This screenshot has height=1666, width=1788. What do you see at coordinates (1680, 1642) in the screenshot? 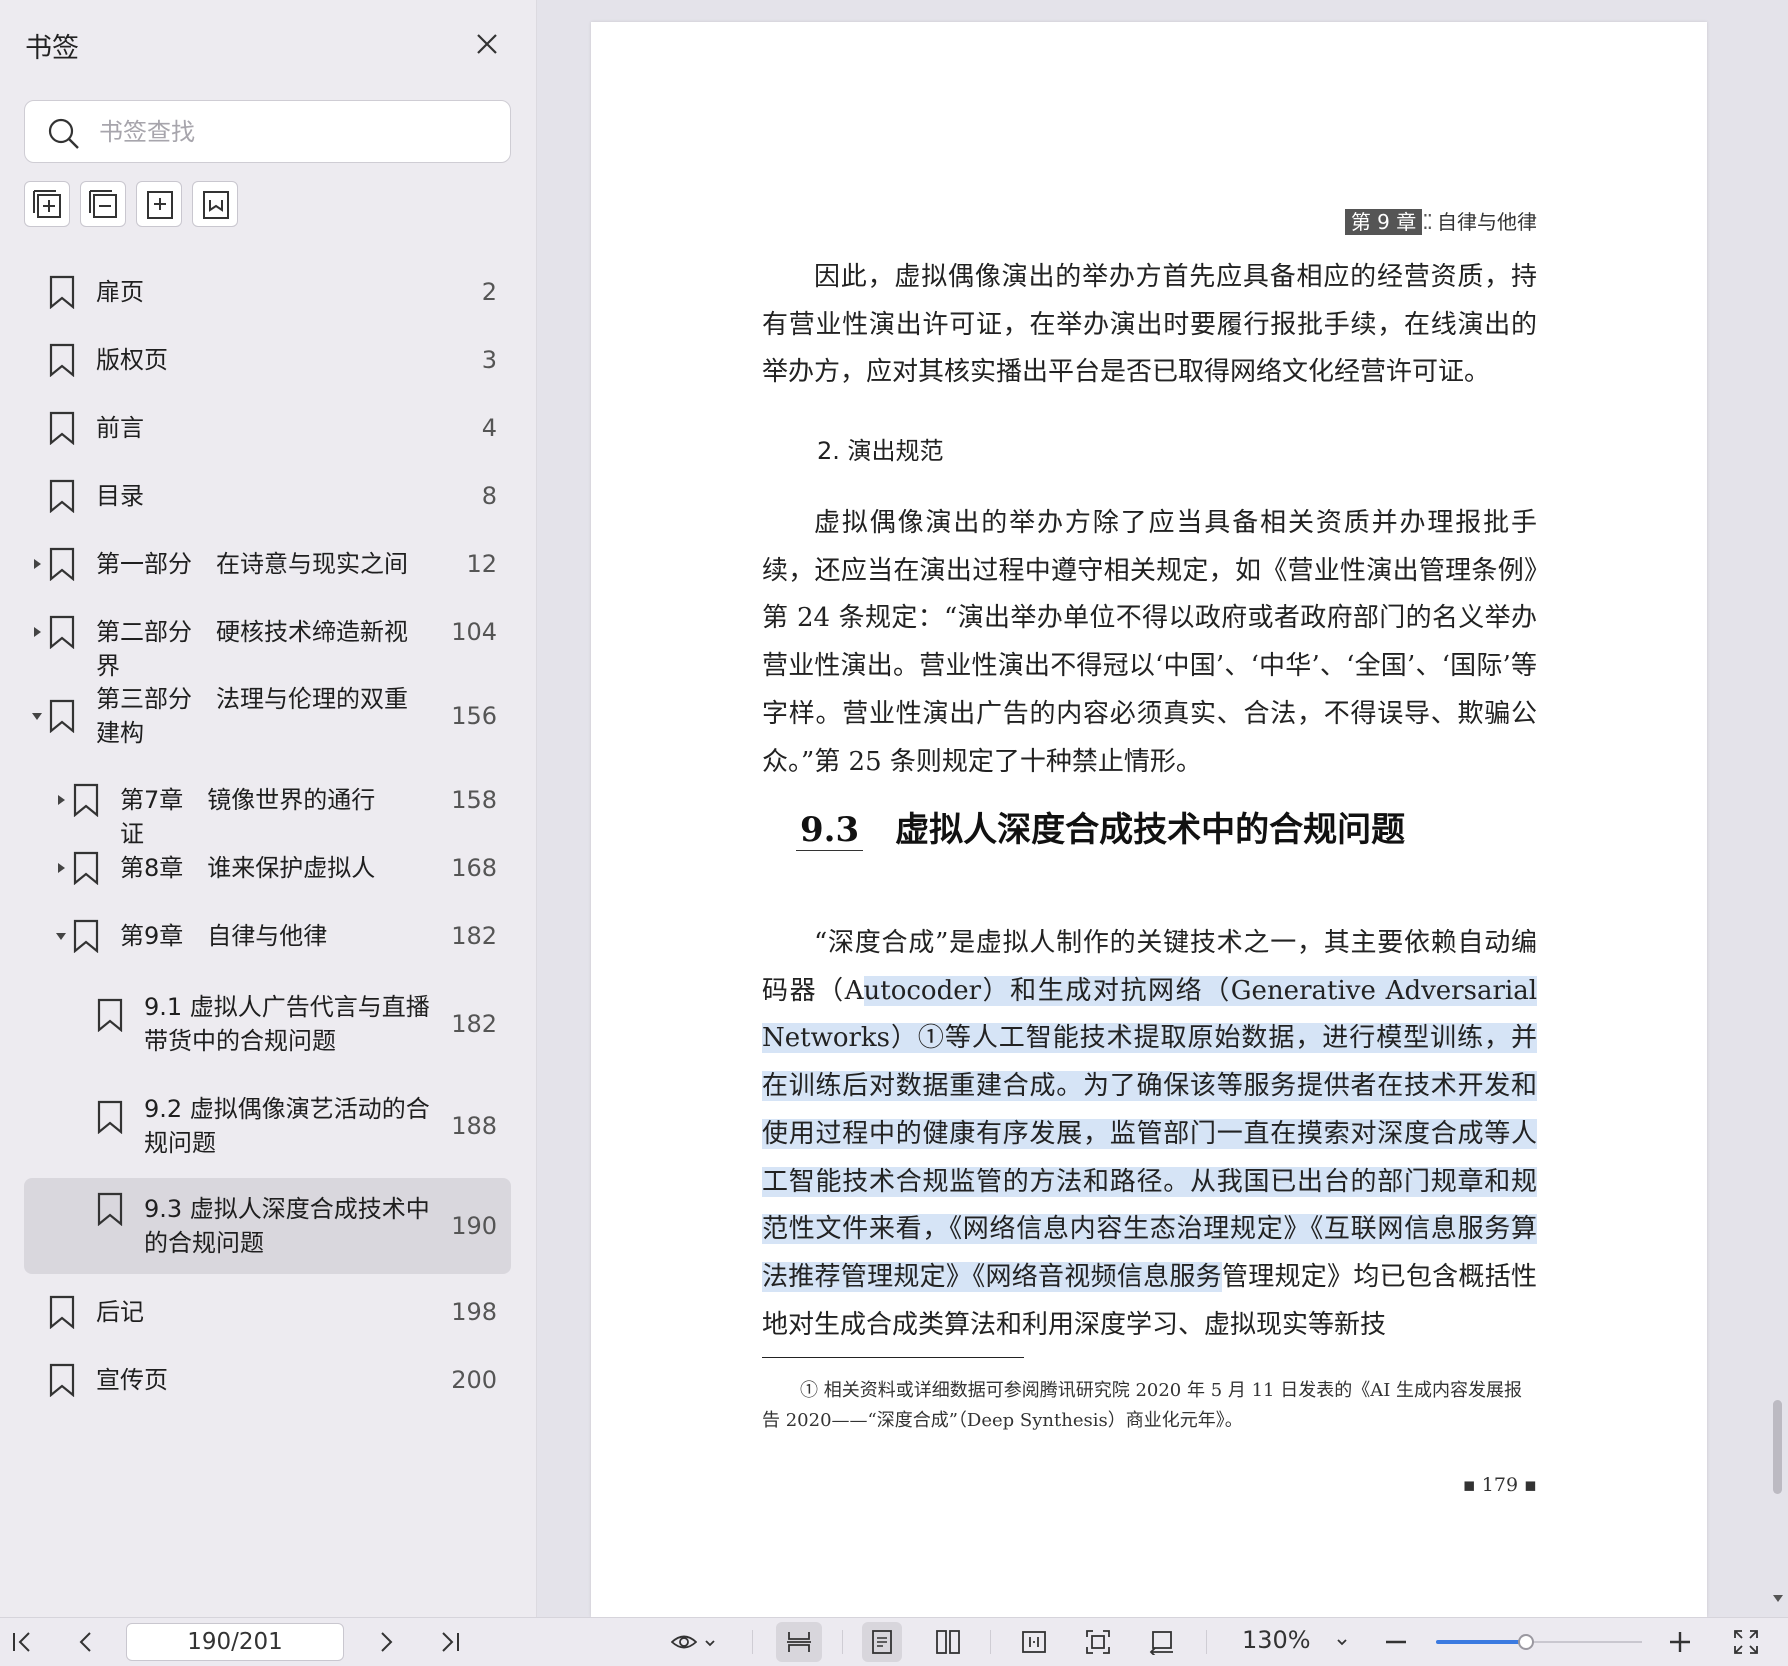
I see `zoom-in-button` at bounding box center [1680, 1642].